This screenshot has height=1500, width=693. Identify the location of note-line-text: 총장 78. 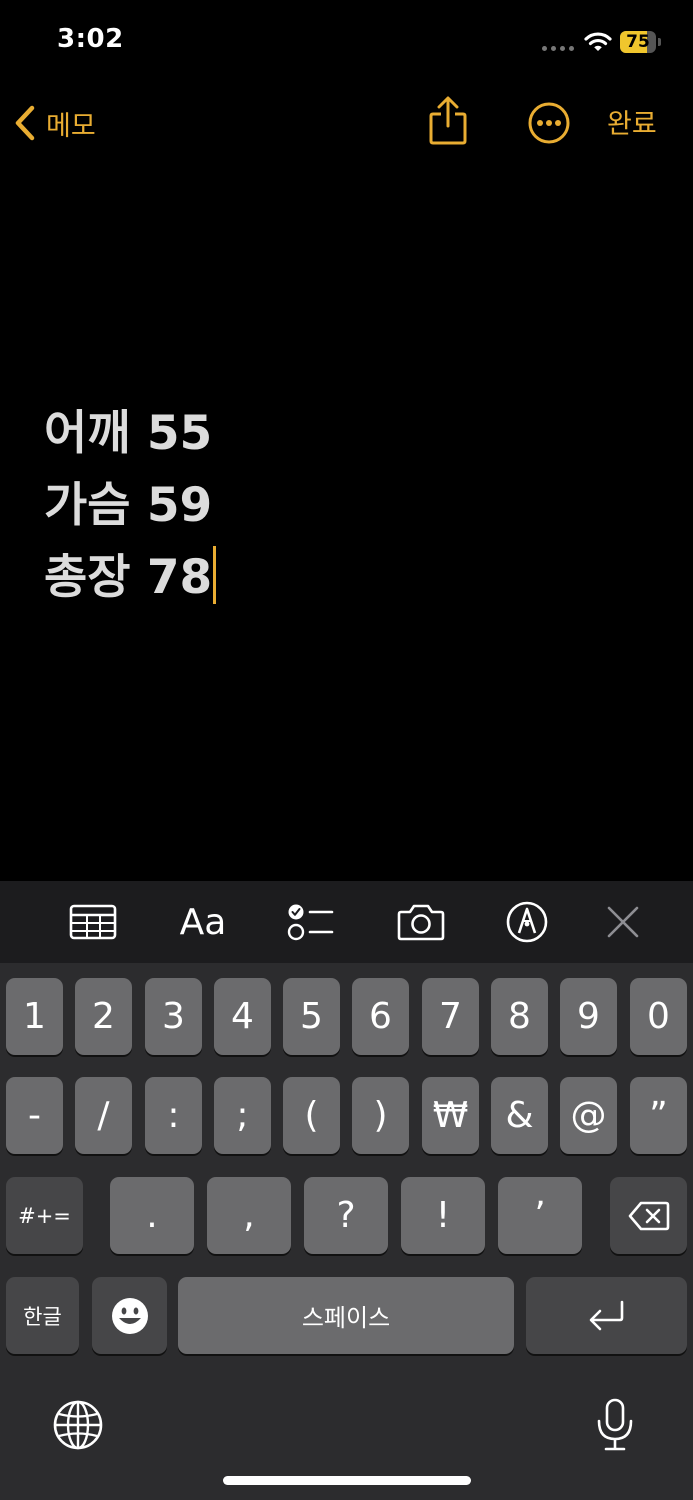
(128, 577).